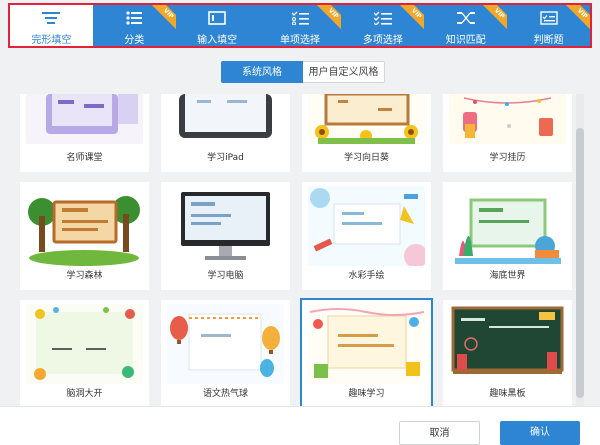  I want to click on template-card: 名师课堂, so click(84, 133).